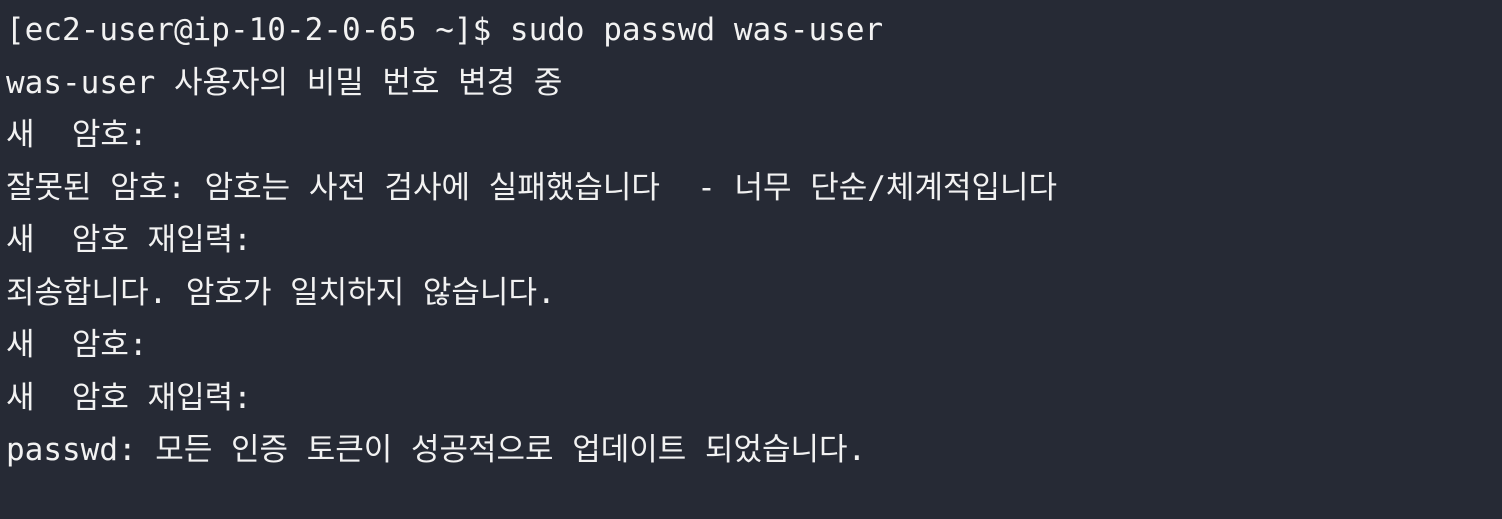 This screenshot has width=1502, height=519. I want to click on terminal-line-new-password-prompt: 새 암호:, so click(77, 135).